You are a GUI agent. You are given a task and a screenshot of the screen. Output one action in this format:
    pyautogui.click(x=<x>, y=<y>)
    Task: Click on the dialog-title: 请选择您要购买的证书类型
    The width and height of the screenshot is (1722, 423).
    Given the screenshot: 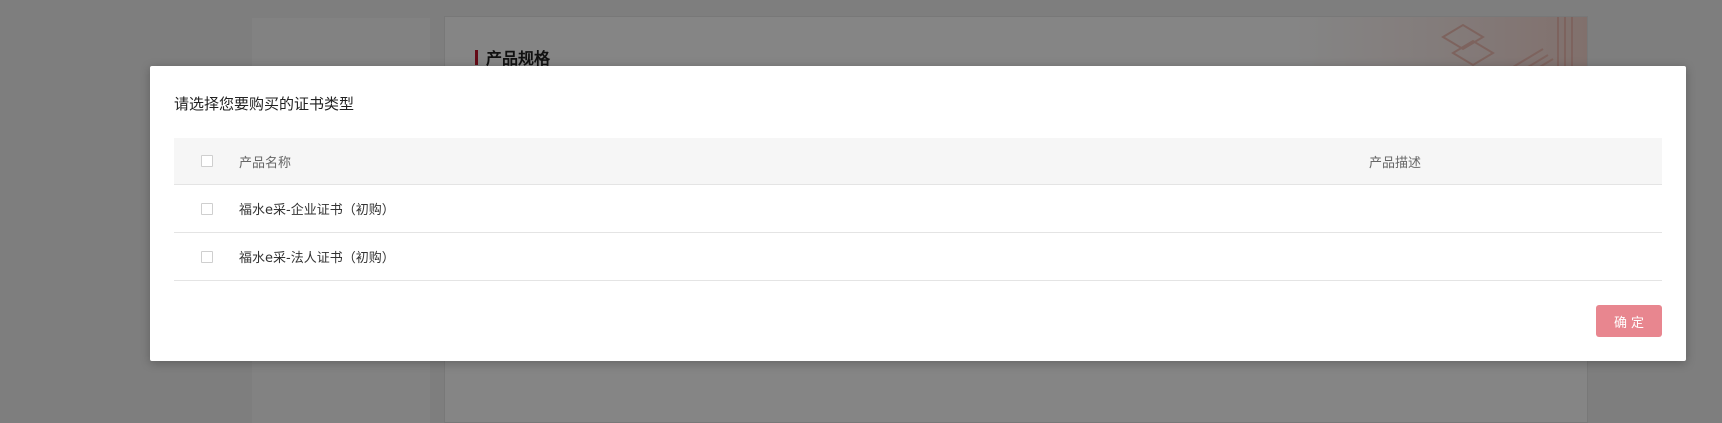 What is the action you would take?
    pyautogui.click(x=264, y=104)
    